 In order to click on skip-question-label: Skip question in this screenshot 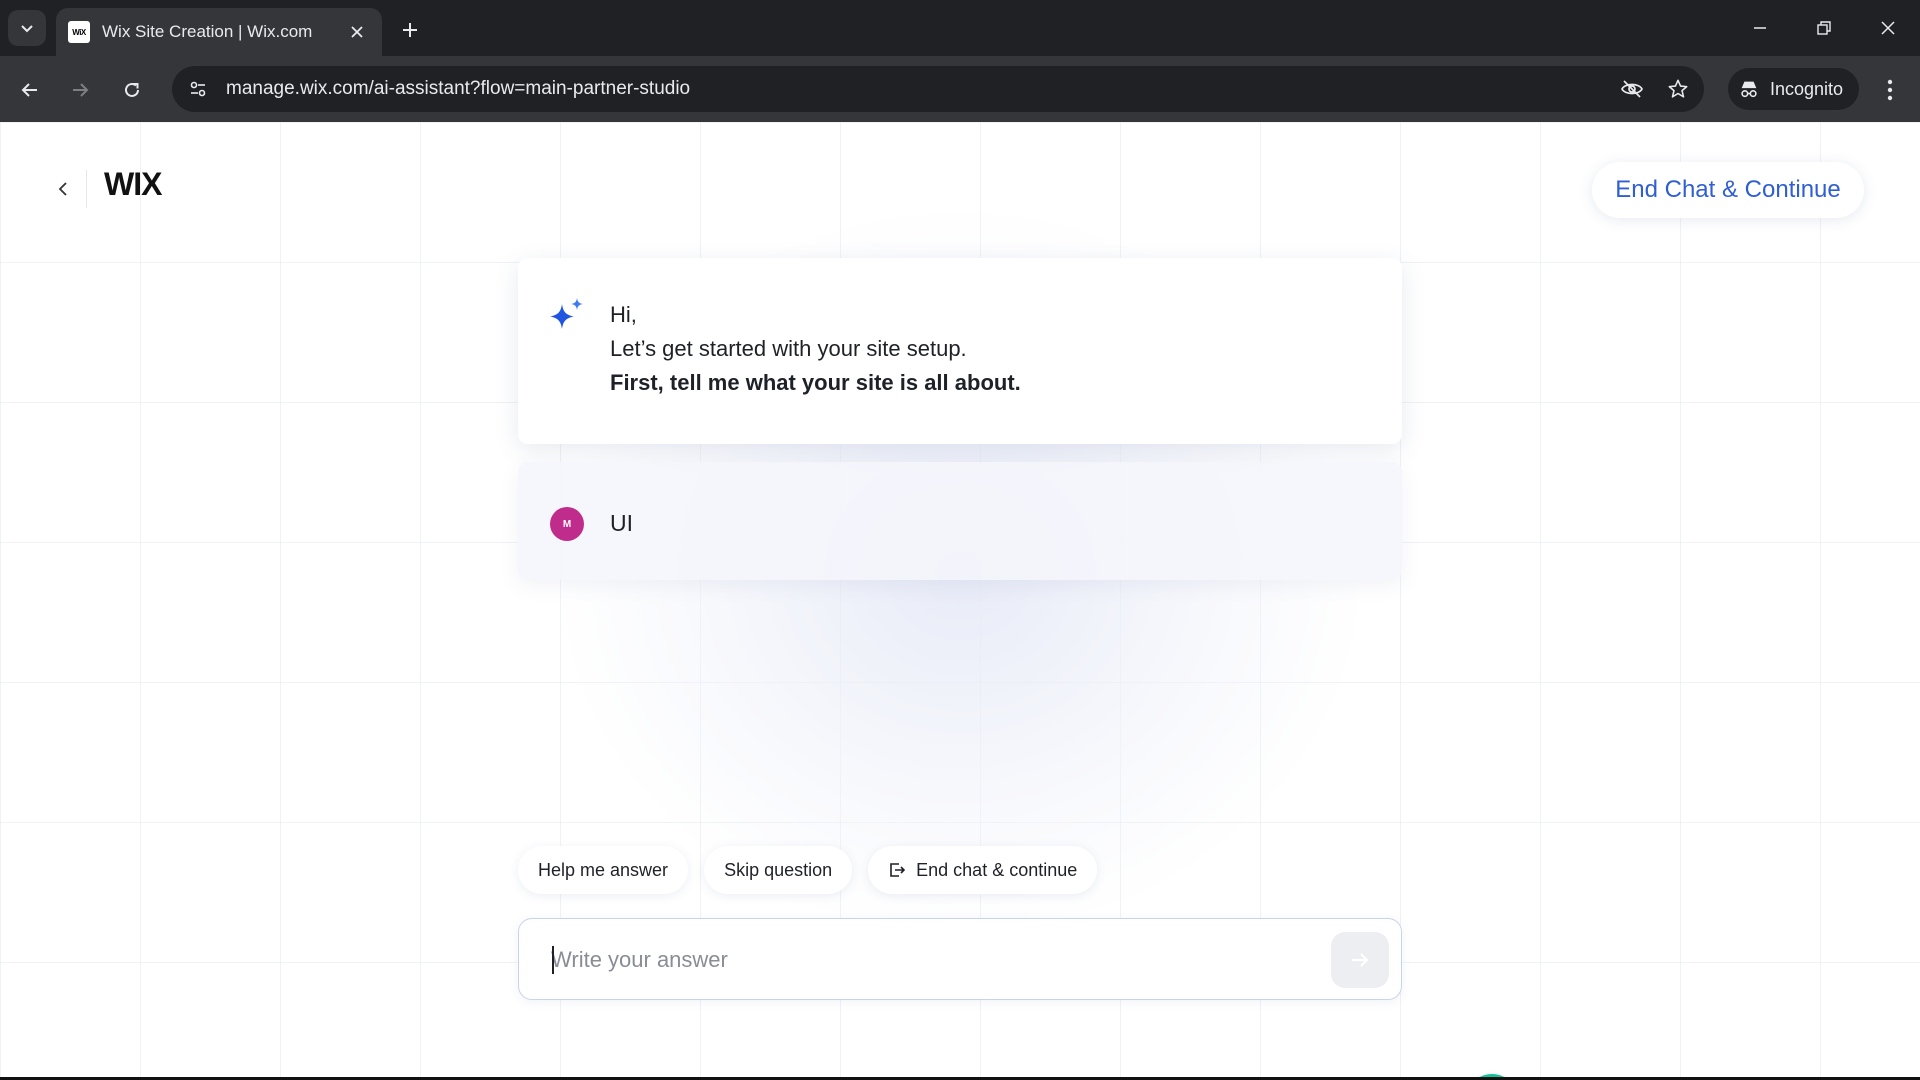, I will do `click(778, 869)`.